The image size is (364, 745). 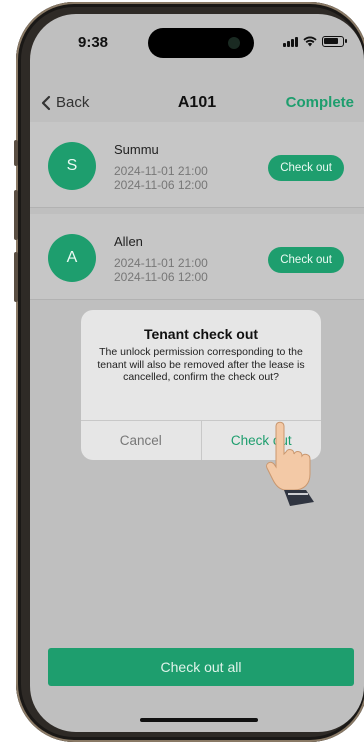 What do you see at coordinates (128, 241) in the screenshot?
I see `tenant-name: Allen` at bounding box center [128, 241].